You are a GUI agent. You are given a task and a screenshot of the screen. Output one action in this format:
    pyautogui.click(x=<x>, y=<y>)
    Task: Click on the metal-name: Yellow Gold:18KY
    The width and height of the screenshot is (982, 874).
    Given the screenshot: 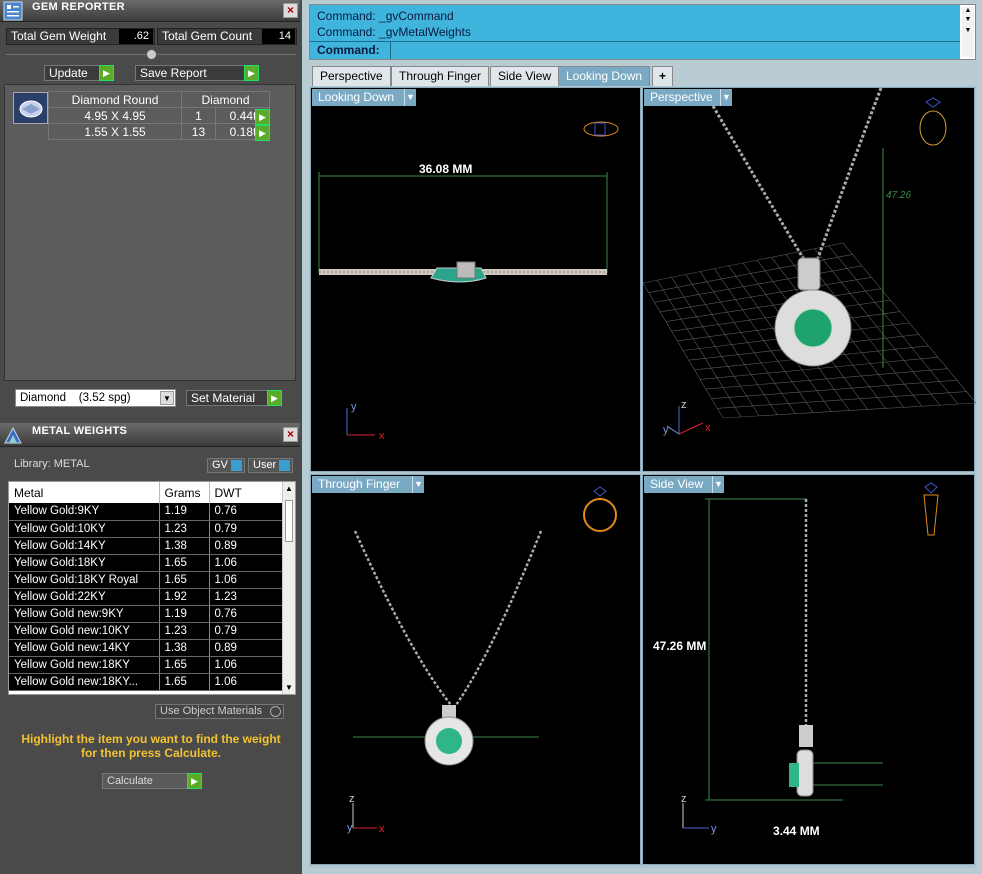 What is the action you would take?
    pyautogui.click(x=84, y=563)
    